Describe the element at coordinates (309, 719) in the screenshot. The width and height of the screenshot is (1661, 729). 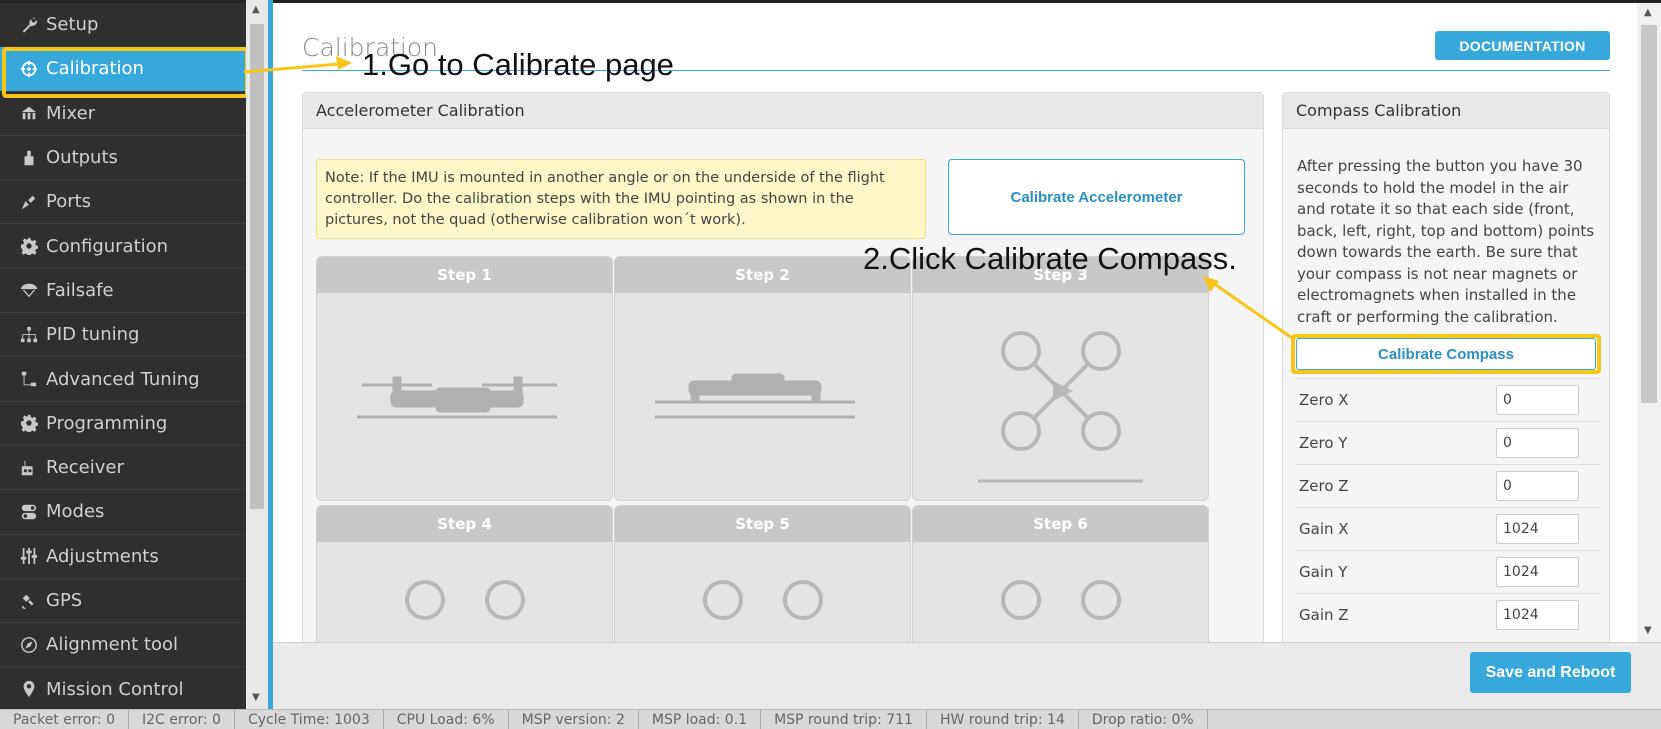
I see `status-cycle-time: Cycle Time: 1003` at that location.